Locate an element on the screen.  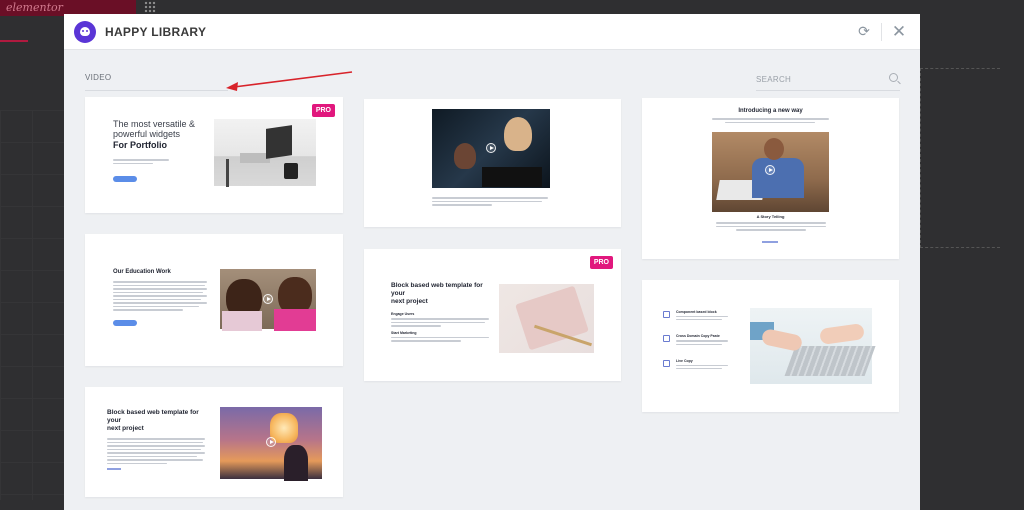
card-heading-bold: For Portfolio is located at coordinates (140, 145).